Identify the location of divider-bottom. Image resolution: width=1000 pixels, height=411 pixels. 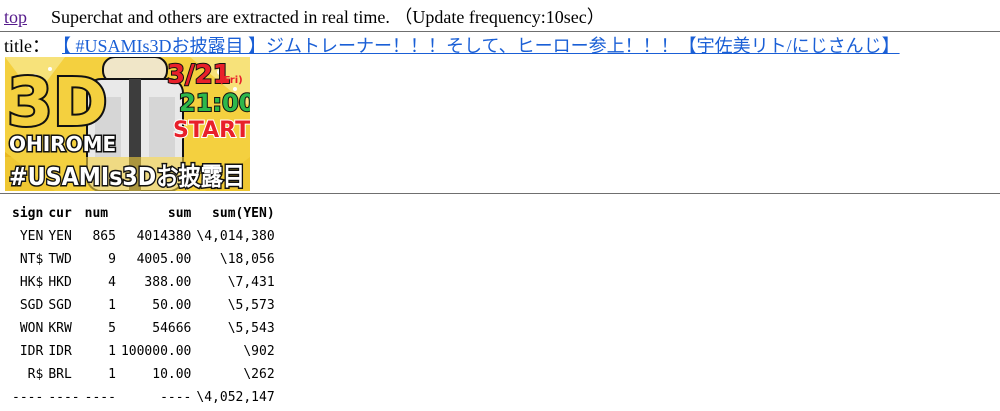
(500, 193).